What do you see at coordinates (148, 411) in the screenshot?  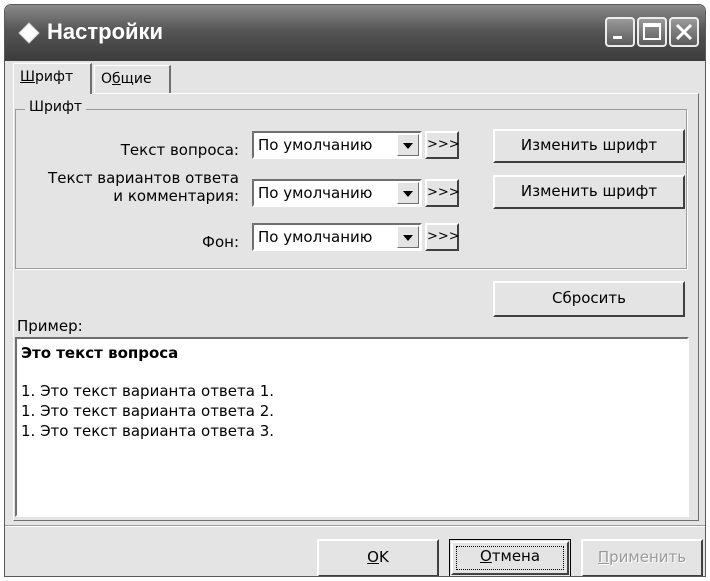 I see `preview-answer: 1. Это текст варианта ответа 2.` at bounding box center [148, 411].